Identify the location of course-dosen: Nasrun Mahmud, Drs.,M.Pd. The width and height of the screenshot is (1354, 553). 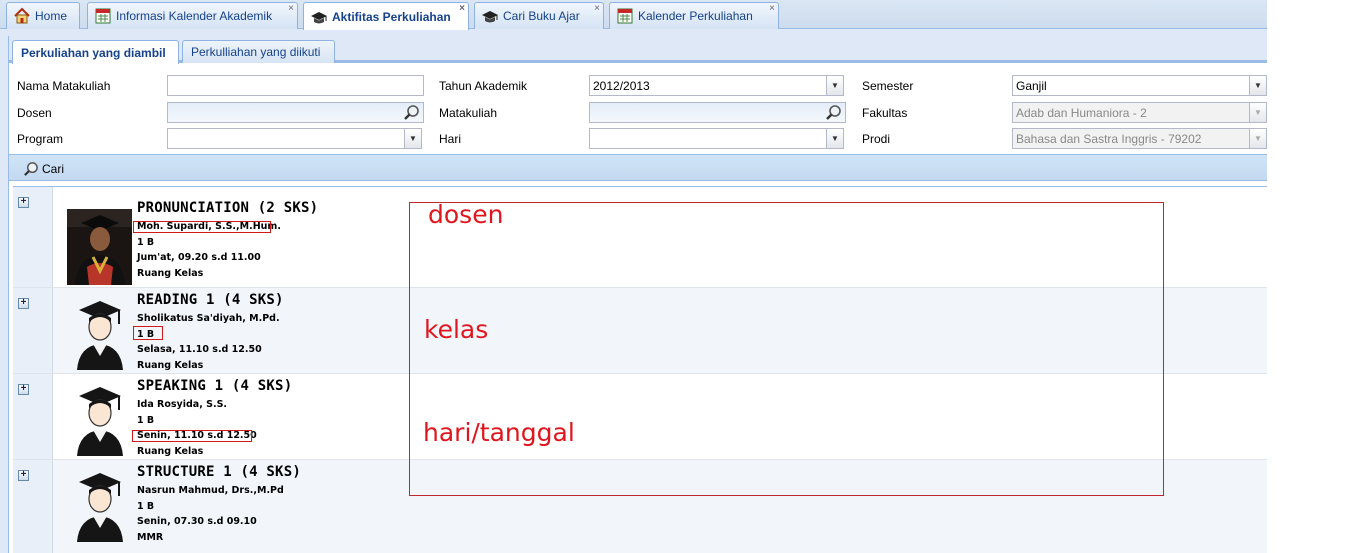
(210, 490).